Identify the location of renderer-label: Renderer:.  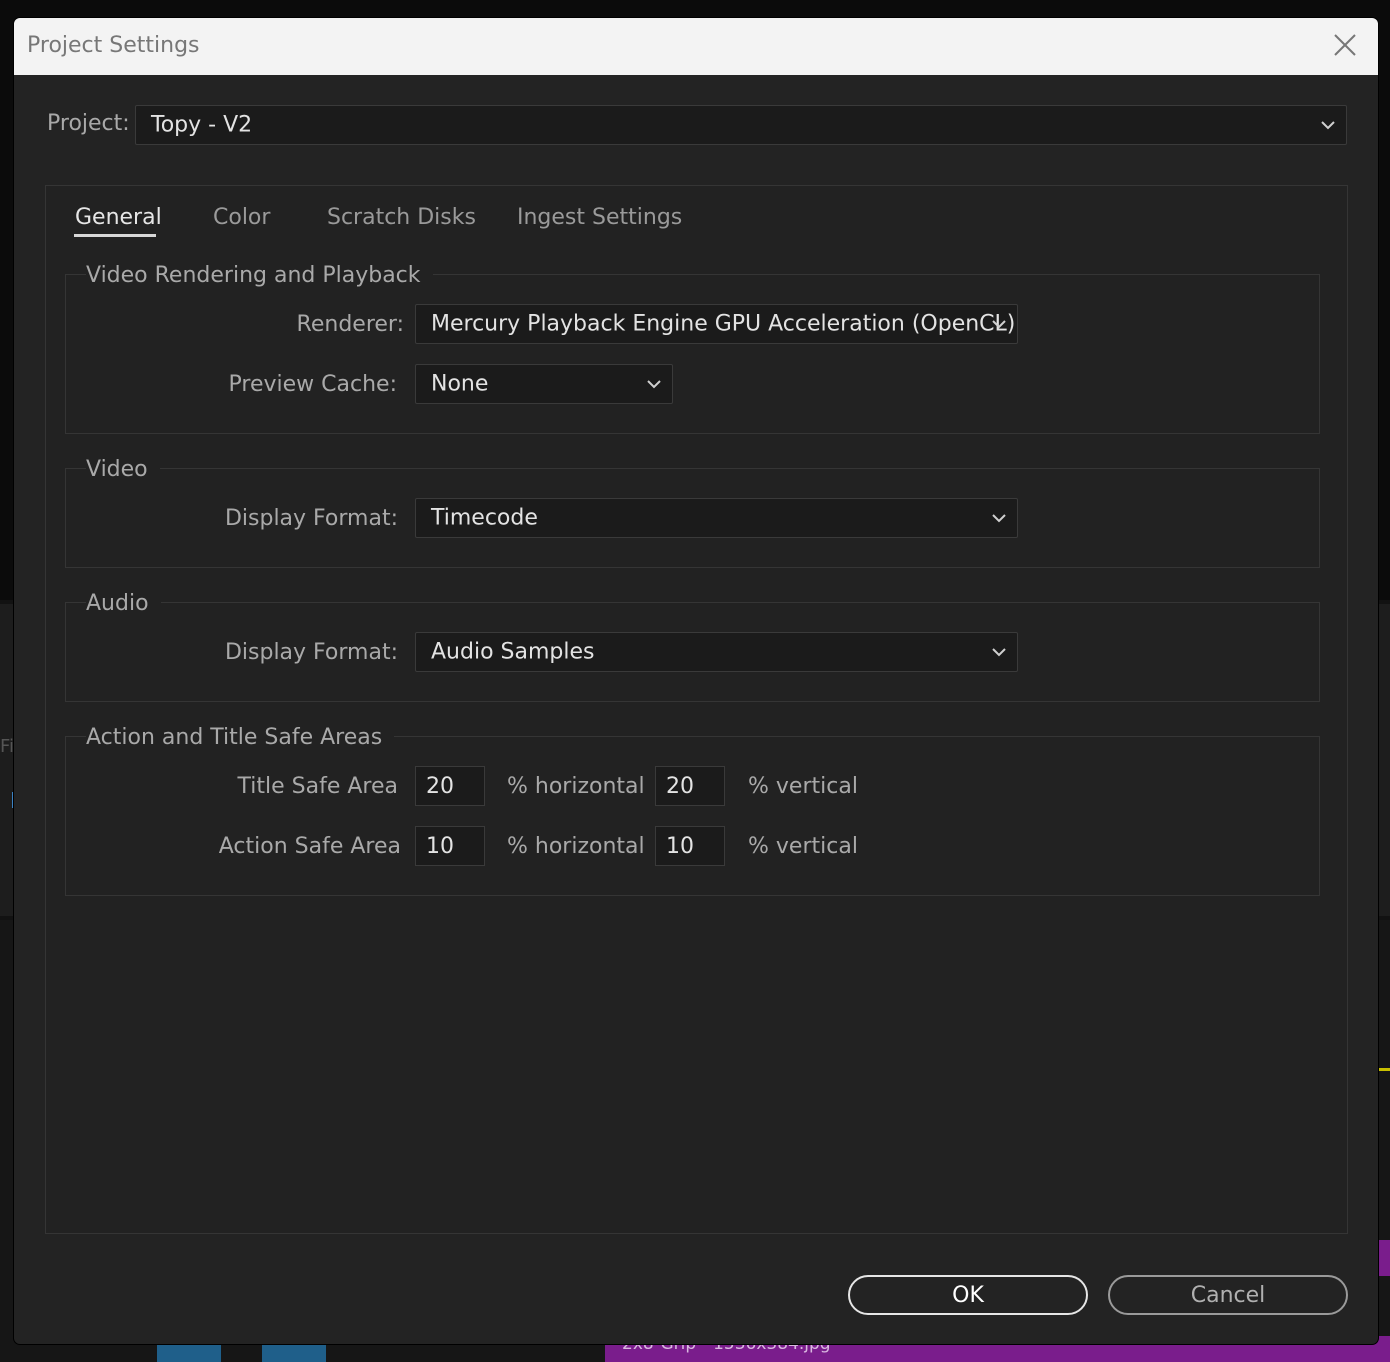
(350, 324).